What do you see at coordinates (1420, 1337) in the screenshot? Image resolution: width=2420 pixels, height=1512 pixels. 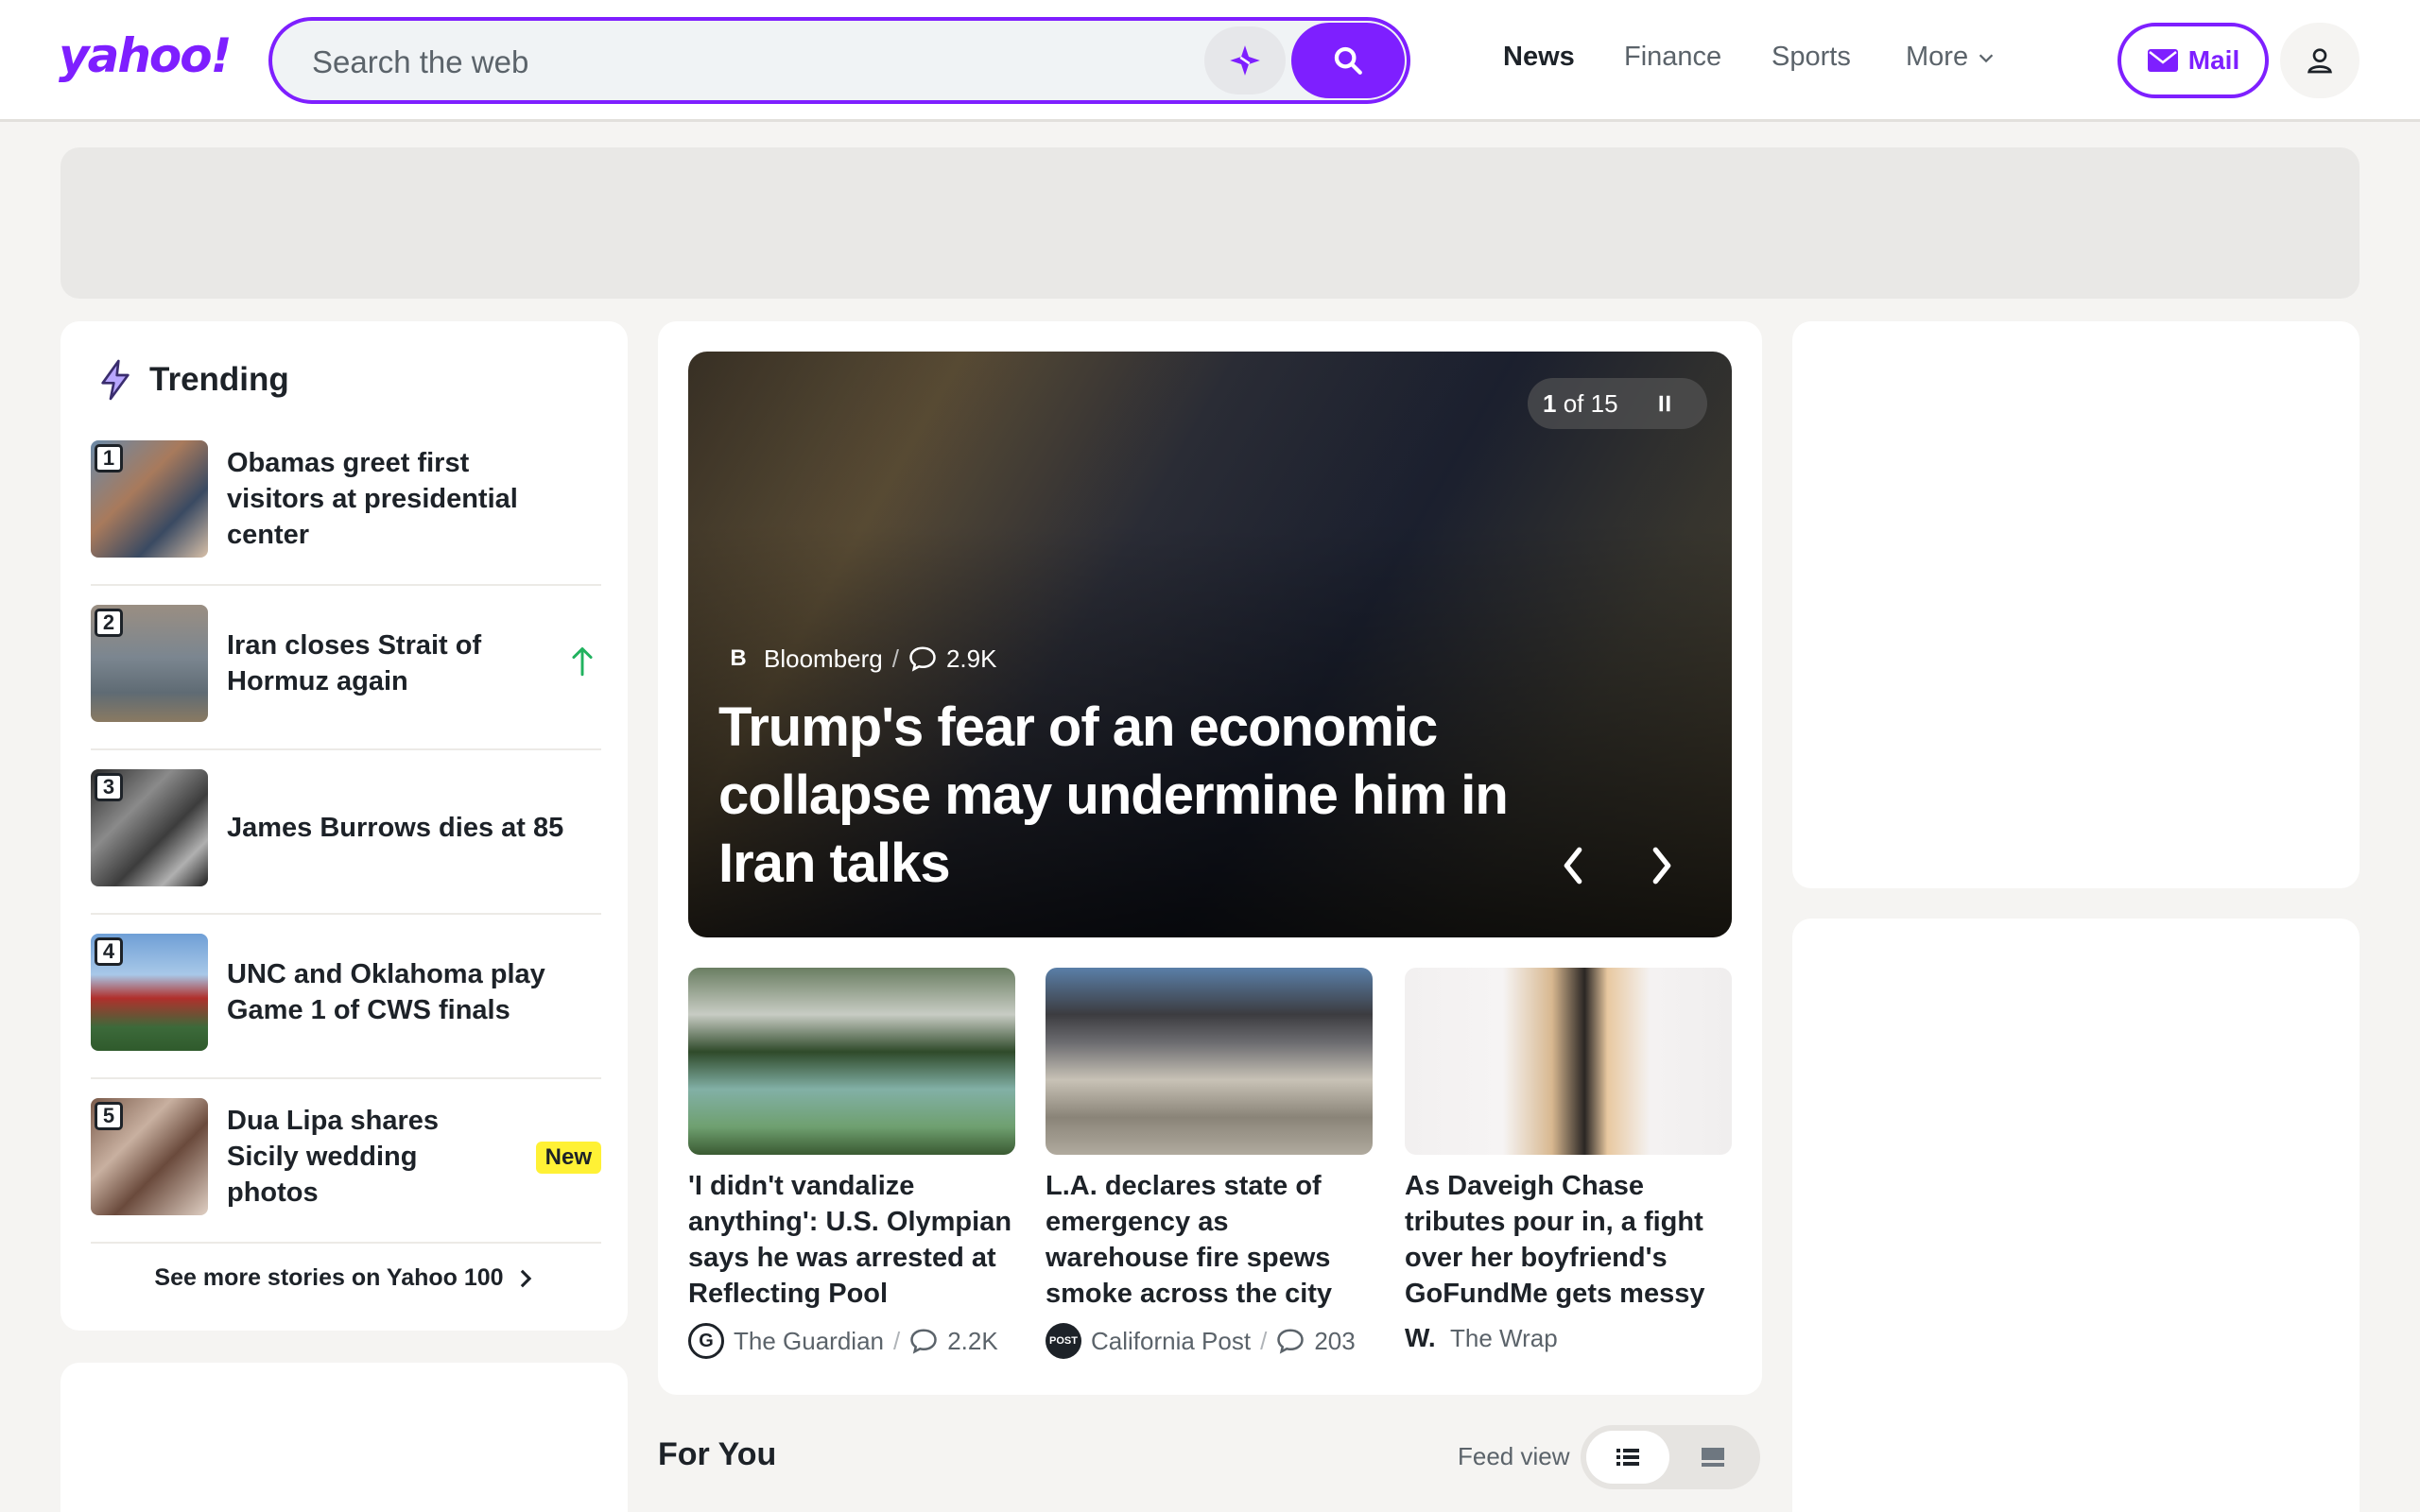 I see `the-wrap-logo-icon: W.` at bounding box center [1420, 1337].